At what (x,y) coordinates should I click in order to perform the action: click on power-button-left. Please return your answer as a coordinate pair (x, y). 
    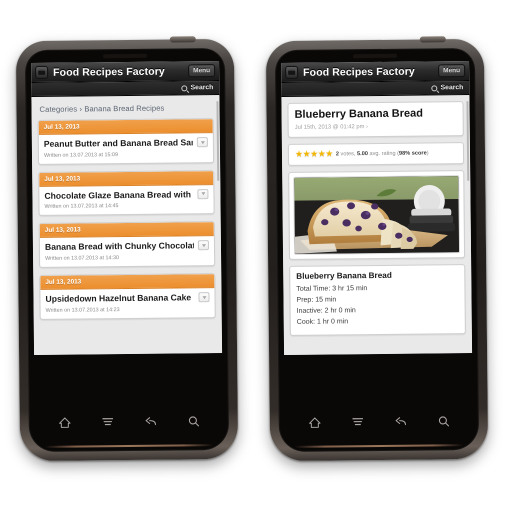
    Looking at the image, I should click on (182, 39).